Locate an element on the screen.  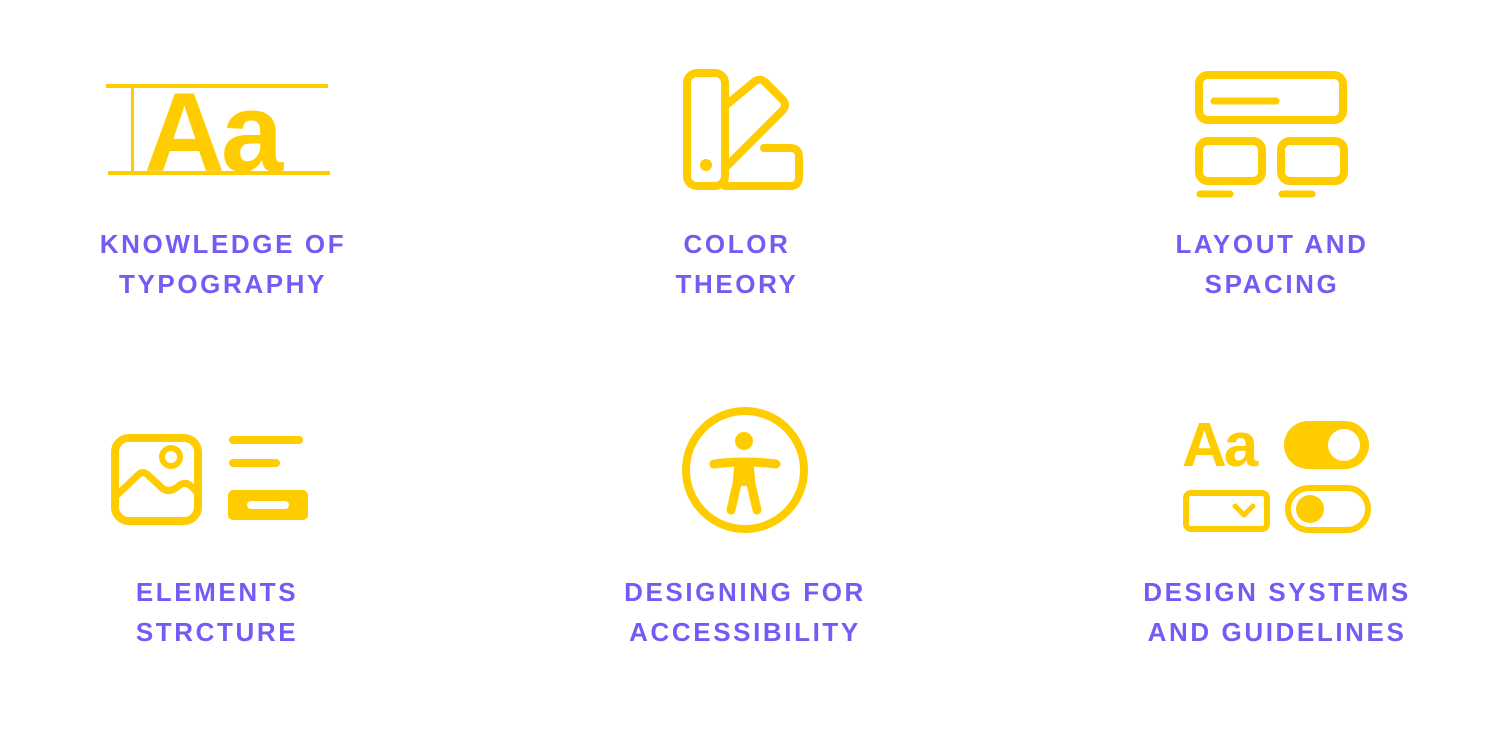
skill-label-line2: THEORY is located at coordinates (737, 284).